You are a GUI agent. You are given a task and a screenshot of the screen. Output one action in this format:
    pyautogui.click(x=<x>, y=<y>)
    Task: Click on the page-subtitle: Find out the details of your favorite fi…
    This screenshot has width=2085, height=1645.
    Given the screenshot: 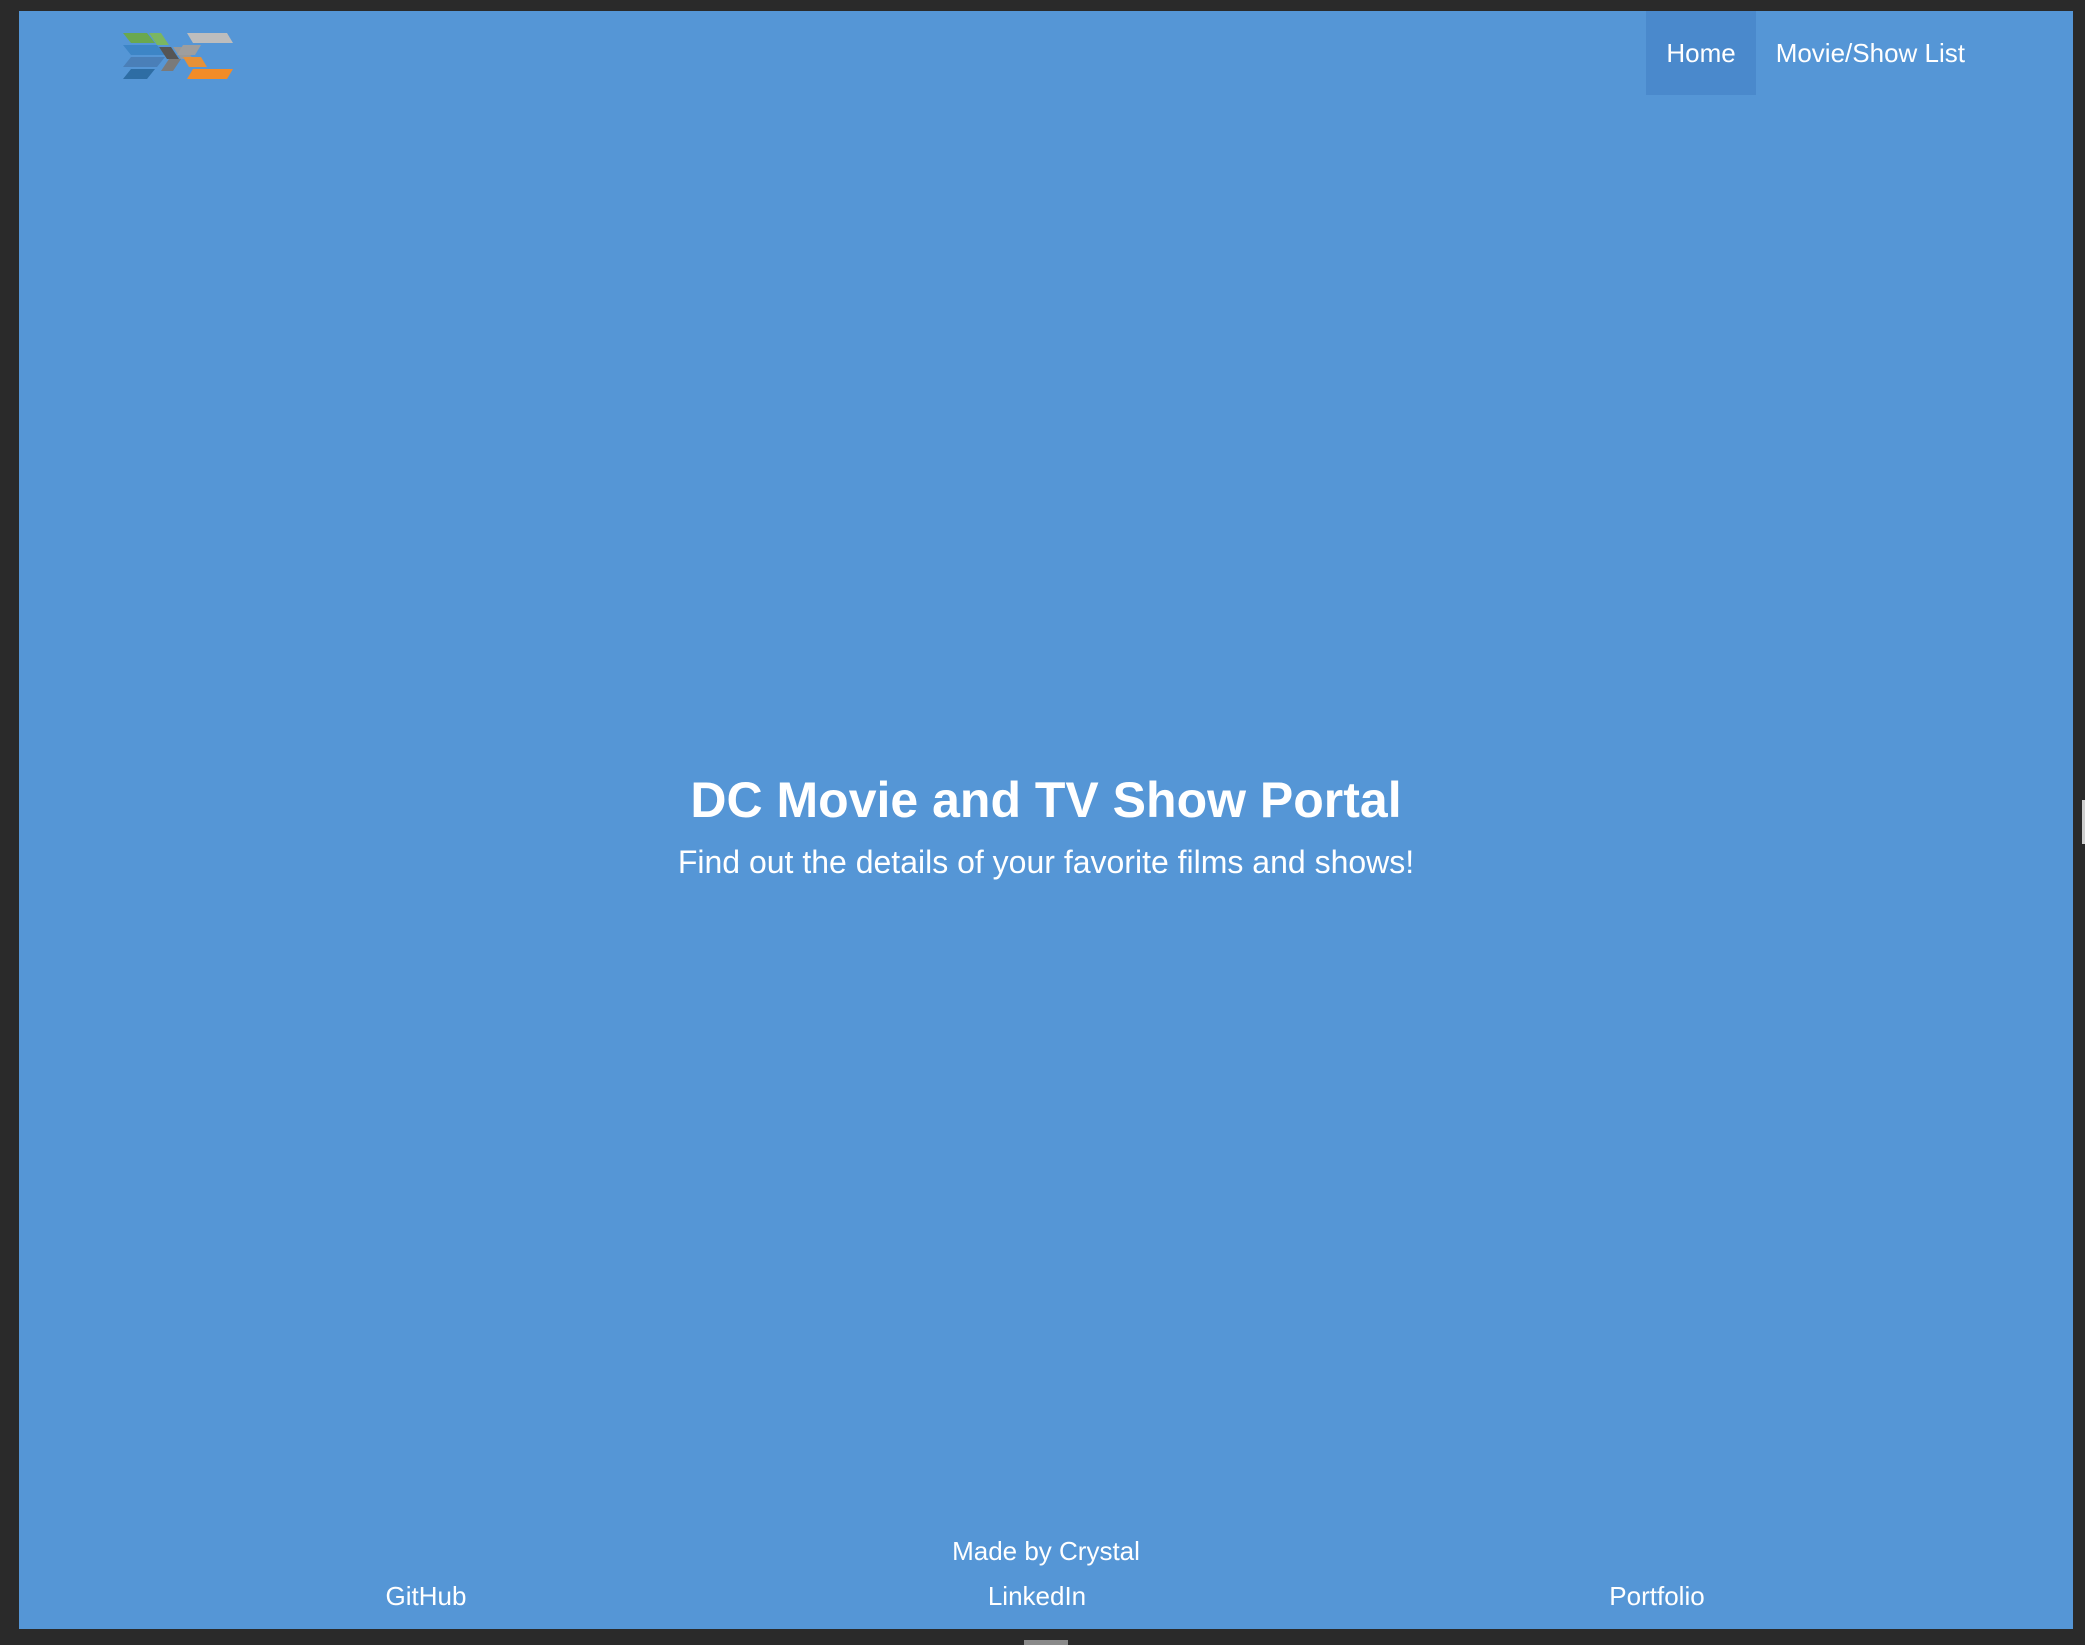 What is the action you would take?
    pyautogui.click(x=1046, y=862)
    